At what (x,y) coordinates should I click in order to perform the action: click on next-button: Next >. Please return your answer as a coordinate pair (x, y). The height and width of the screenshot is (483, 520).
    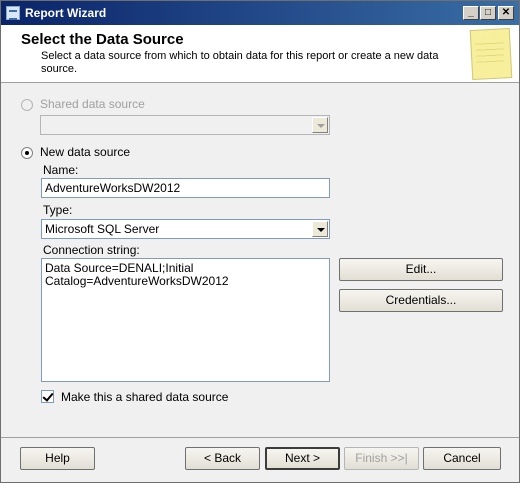
    Looking at the image, I should click on (302, 458).